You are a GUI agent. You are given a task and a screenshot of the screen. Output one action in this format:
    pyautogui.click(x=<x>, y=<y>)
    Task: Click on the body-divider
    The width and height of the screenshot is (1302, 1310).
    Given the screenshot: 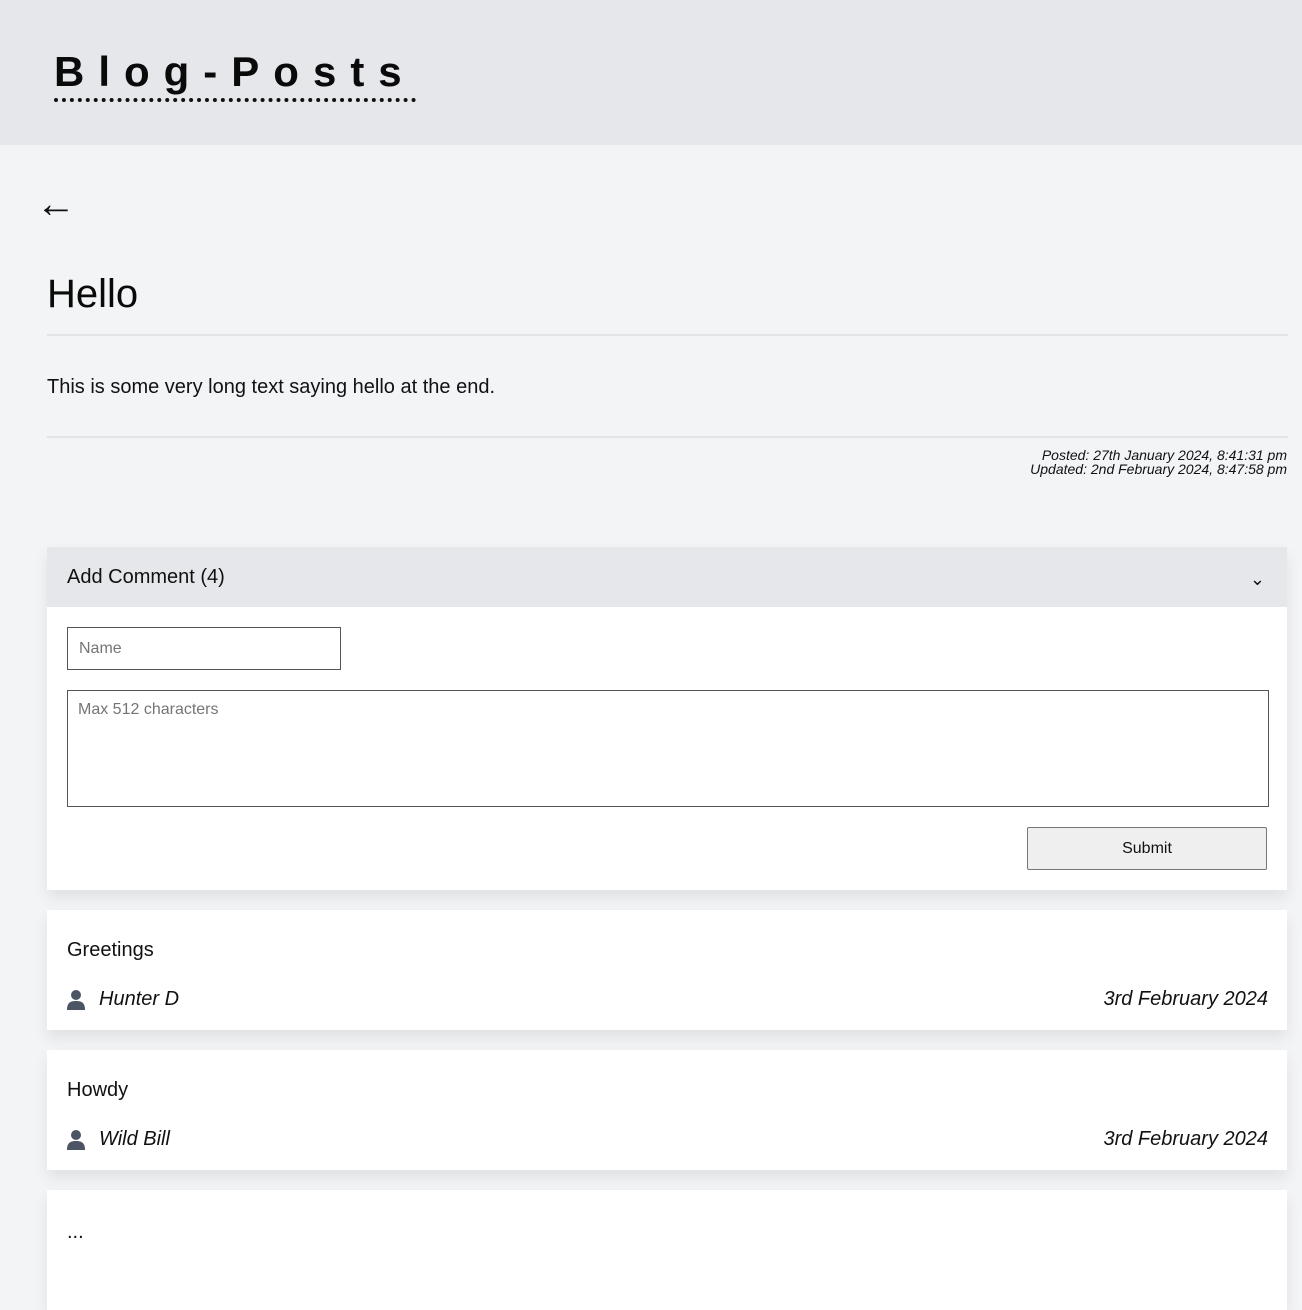 What is the action you would take?
    pyautogui.click(x=667, y=437)
    